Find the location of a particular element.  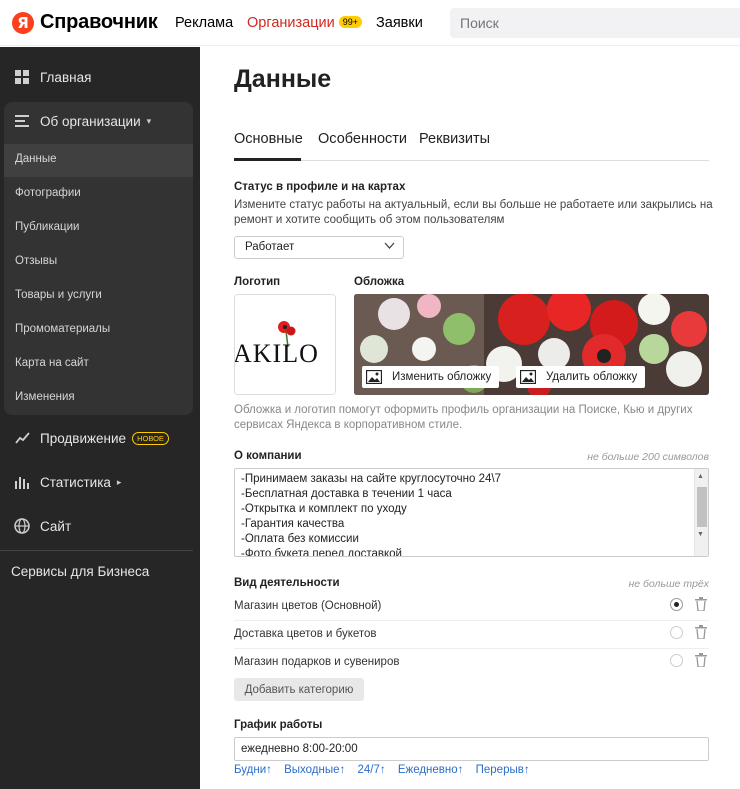

tabs: Основные Особенности Реквизиты is located at coordinates (471, 146).